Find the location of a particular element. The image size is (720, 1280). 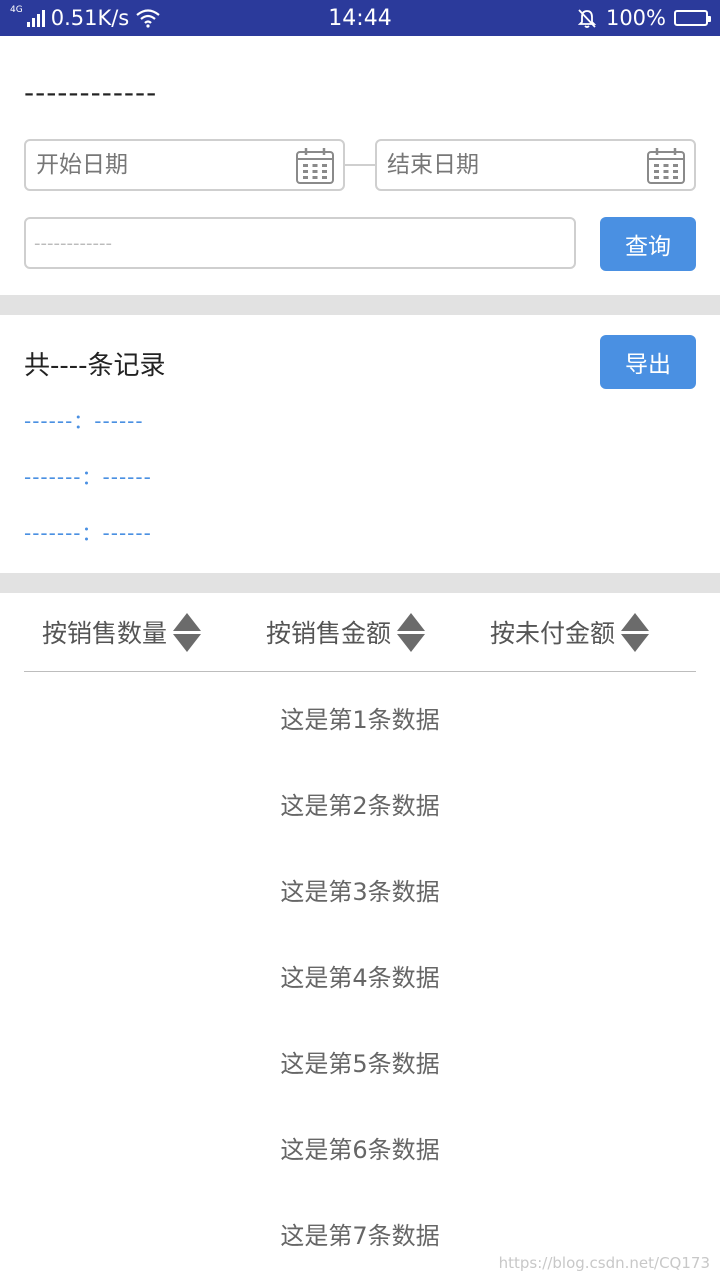

export-button: 导出 is located at coordinates (648, 362).